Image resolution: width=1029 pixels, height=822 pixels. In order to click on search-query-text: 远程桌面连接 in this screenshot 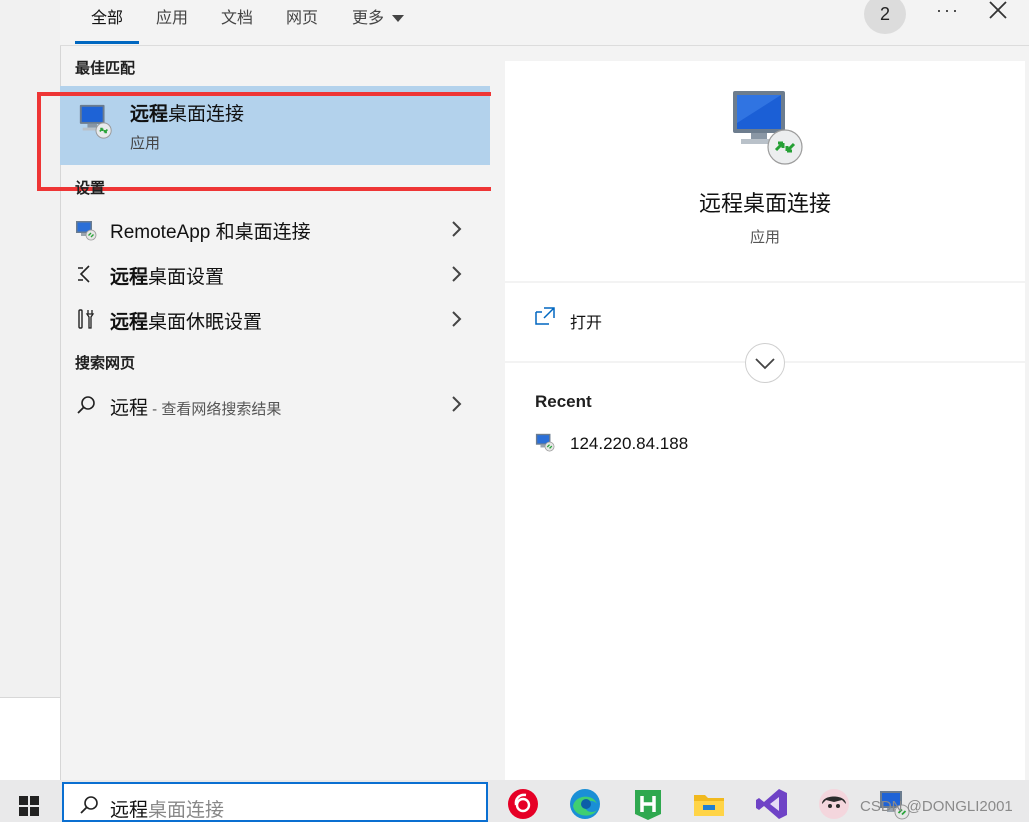, I will do `click(167, 808)`.